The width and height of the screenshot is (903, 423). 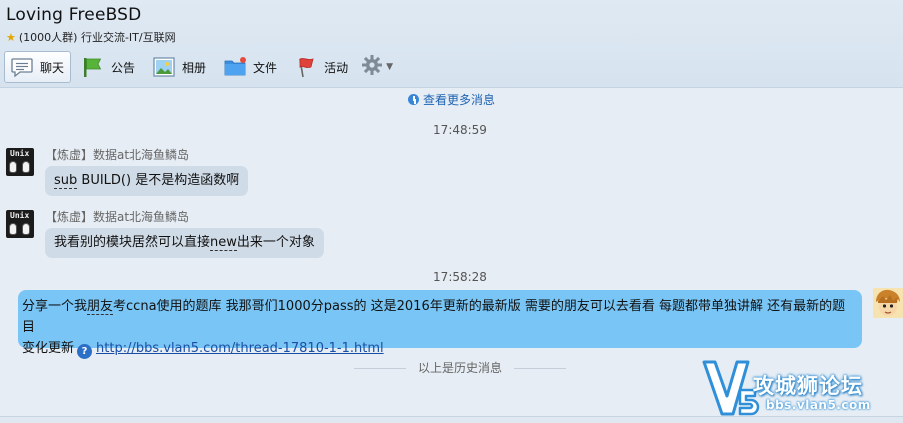 What do you see at coordinates (265, 67) in the screenshot?
I see `tab-files-label: 文件` at bounding box center [265, 67].